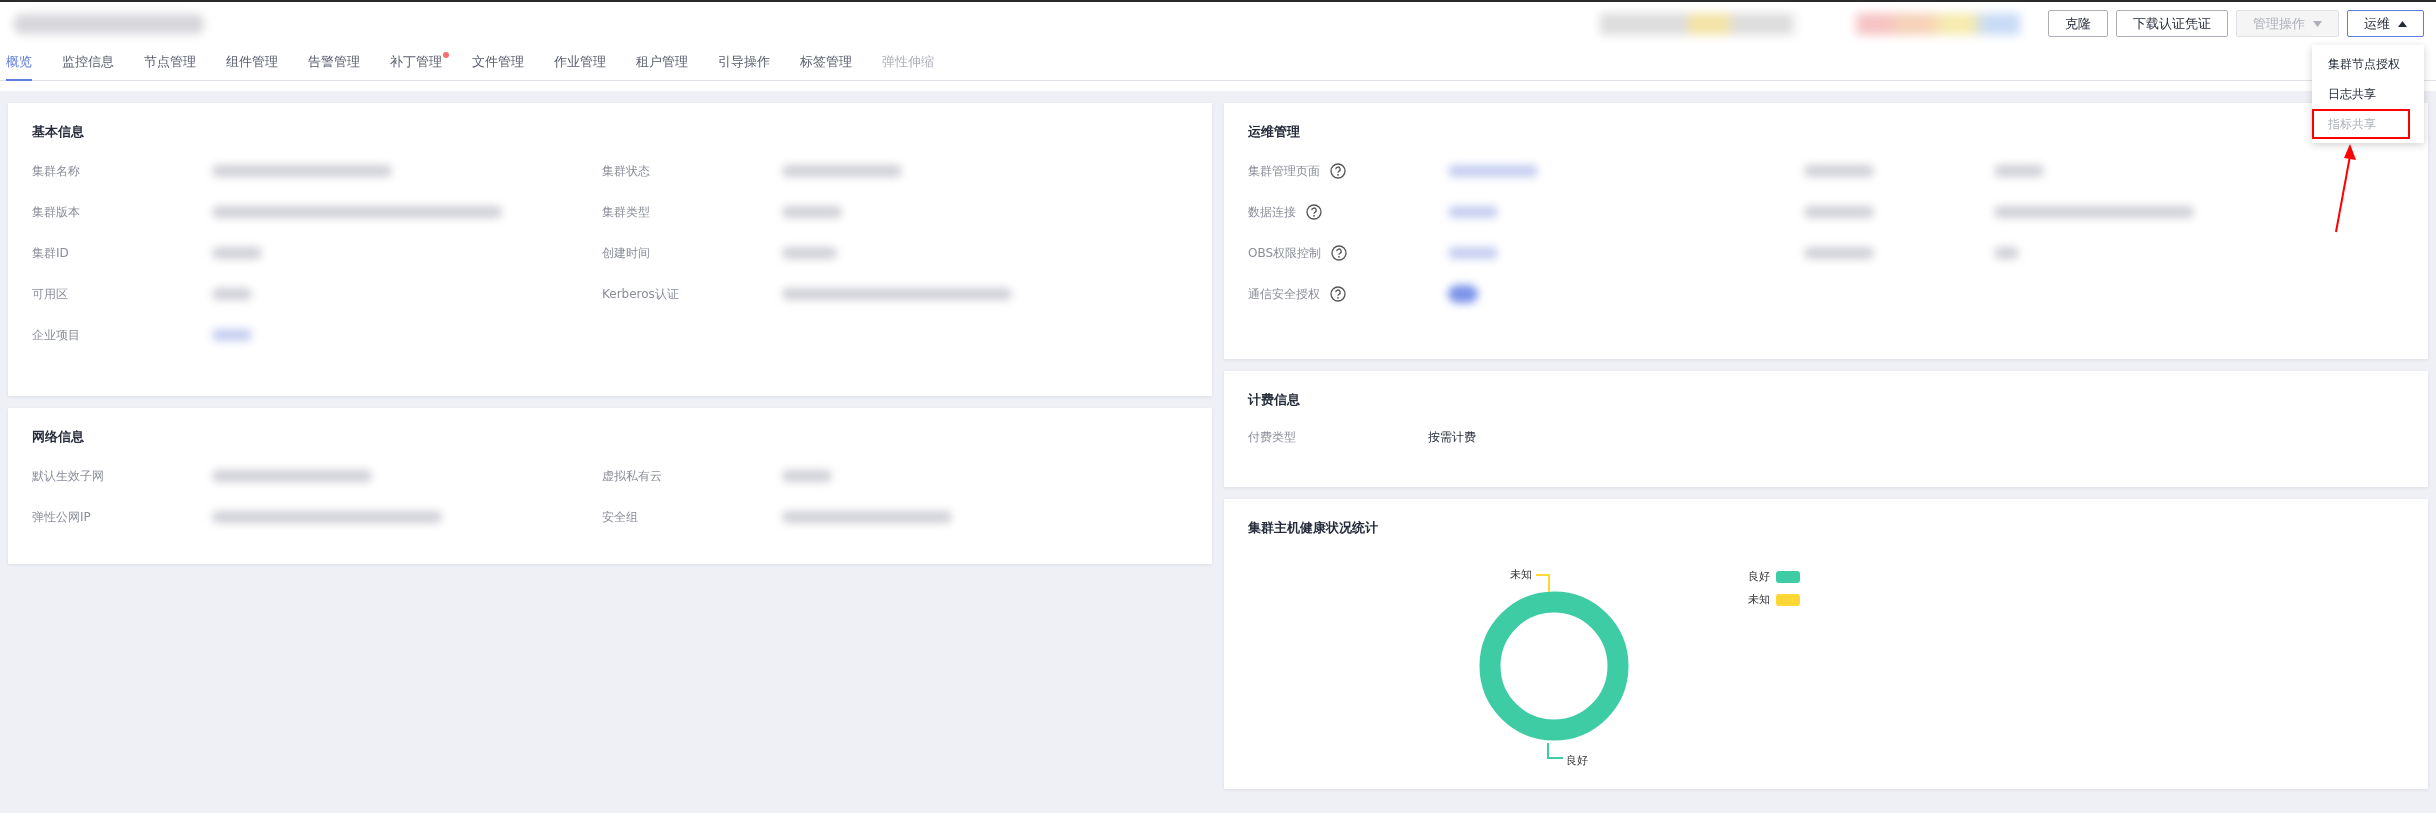  I want to click on field-label: 集群名称, so click(56, 171).